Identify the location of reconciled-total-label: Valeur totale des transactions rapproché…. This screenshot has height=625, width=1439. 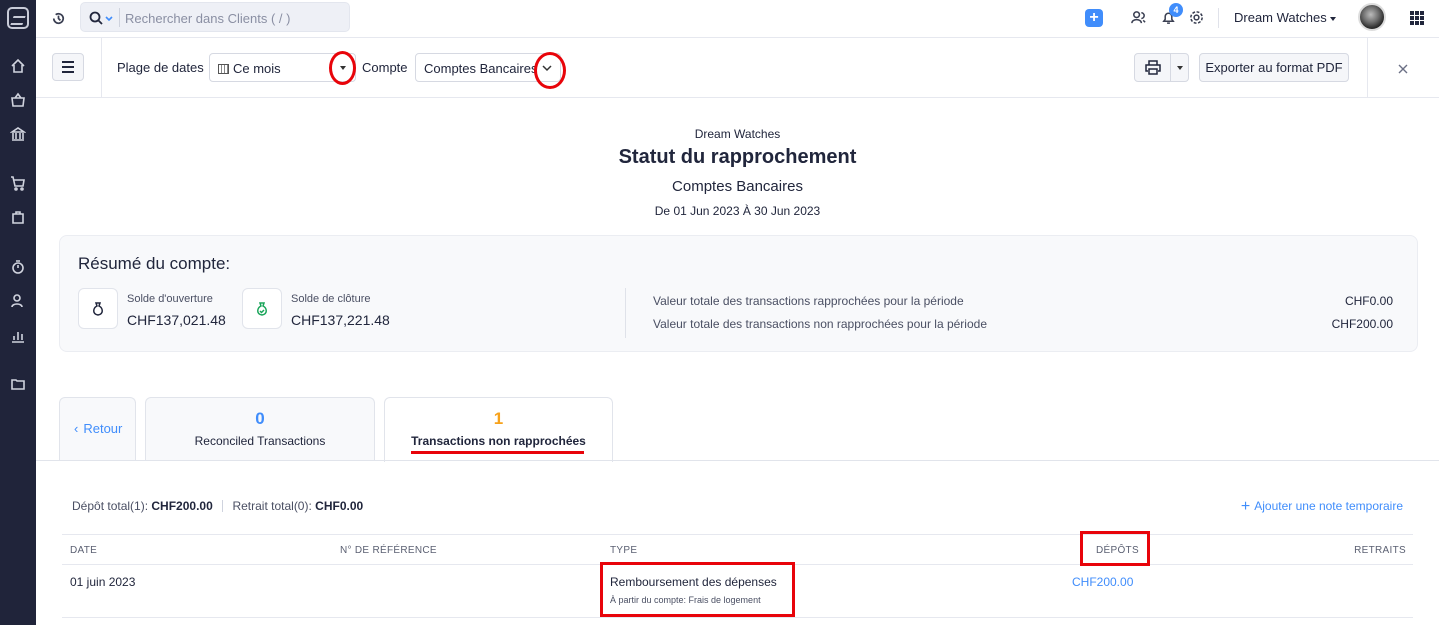
(808, 301).